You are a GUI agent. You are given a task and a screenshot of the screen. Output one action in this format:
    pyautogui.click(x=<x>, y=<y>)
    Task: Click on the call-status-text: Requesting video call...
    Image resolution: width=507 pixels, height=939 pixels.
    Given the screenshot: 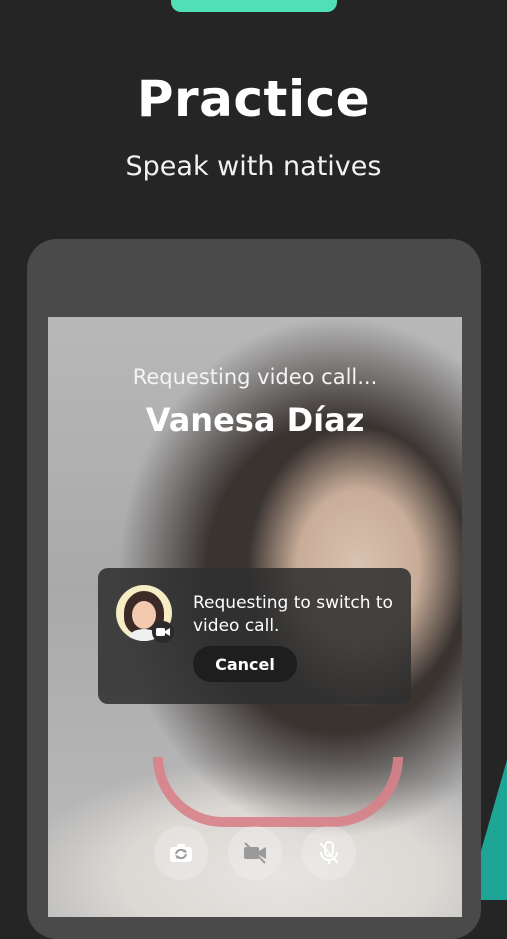 What is the action you would take?
    pyautogui.click(x=255, y=377)
    